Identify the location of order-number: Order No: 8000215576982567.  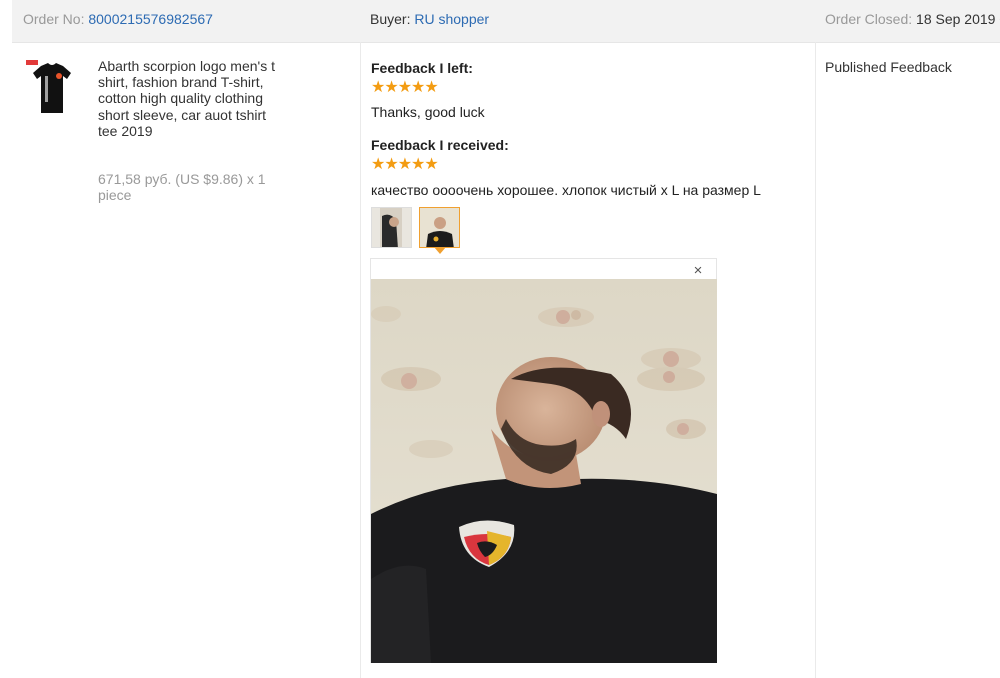
(118, 19).